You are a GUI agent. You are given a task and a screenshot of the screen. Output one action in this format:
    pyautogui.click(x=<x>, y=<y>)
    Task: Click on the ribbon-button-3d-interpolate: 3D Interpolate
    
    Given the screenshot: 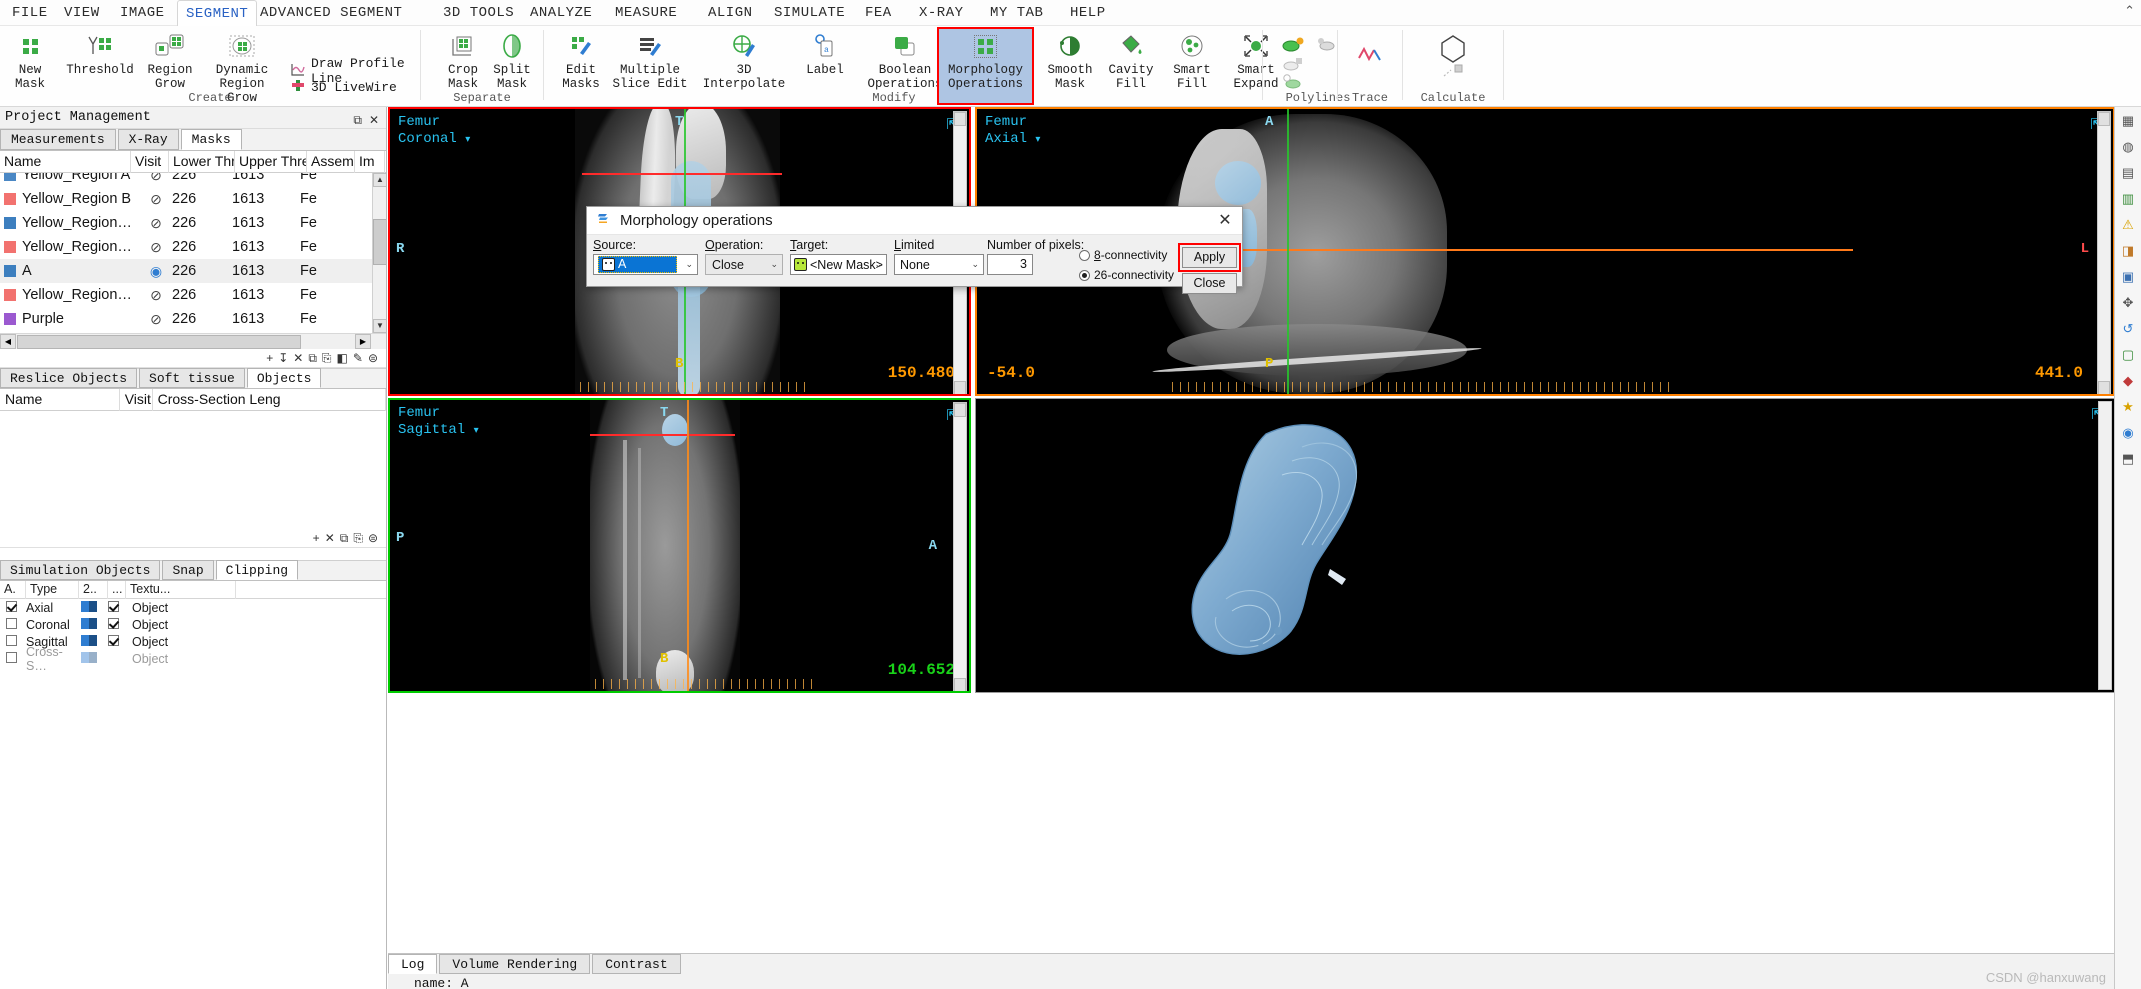 What is the action you would take?
    pyautogui.click(x=744, y=60)
    